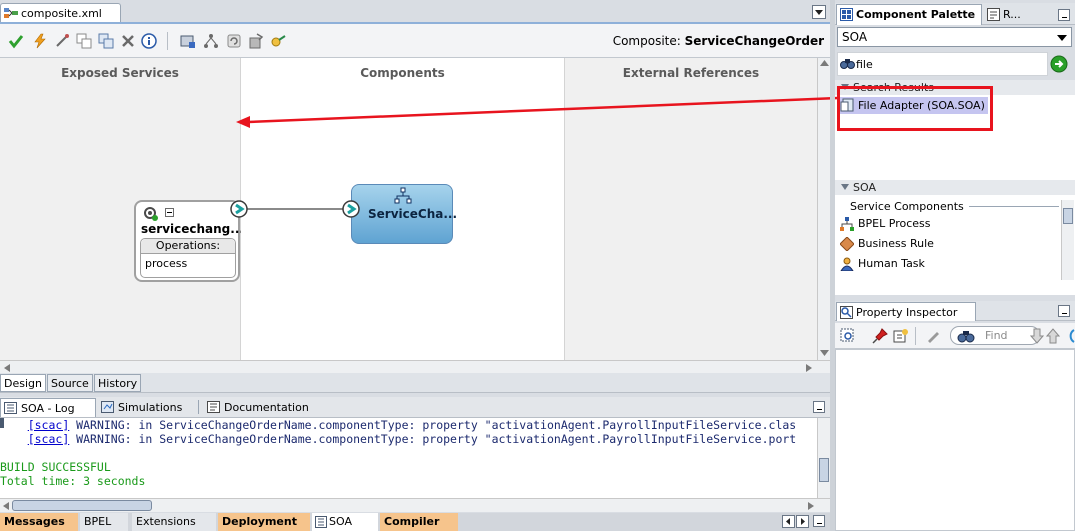 This screenshot has height=531, width=1075. I want to click on column-header-exposed-services: Exposed Services, so click(120, 73).